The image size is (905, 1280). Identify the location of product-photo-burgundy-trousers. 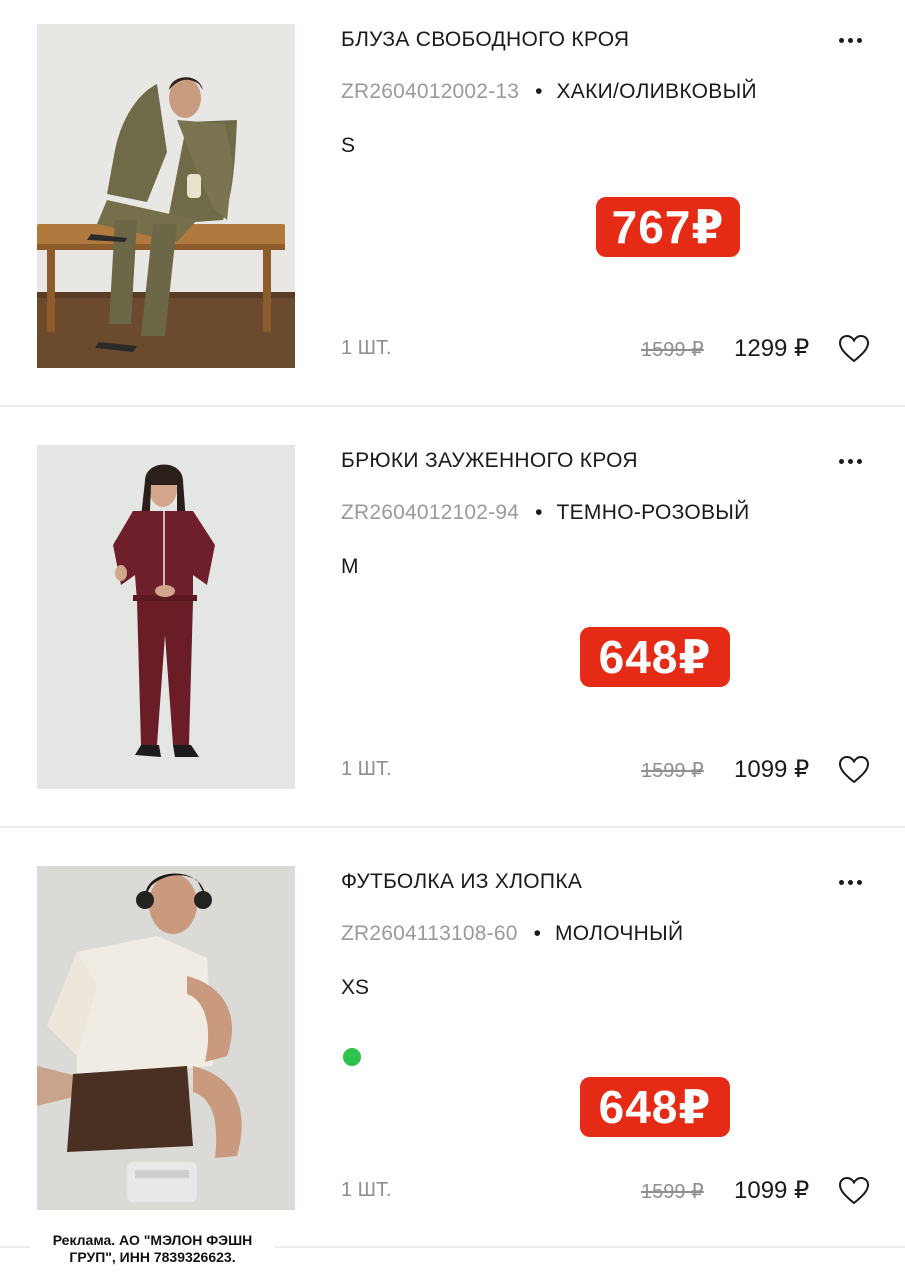
(166, 617).